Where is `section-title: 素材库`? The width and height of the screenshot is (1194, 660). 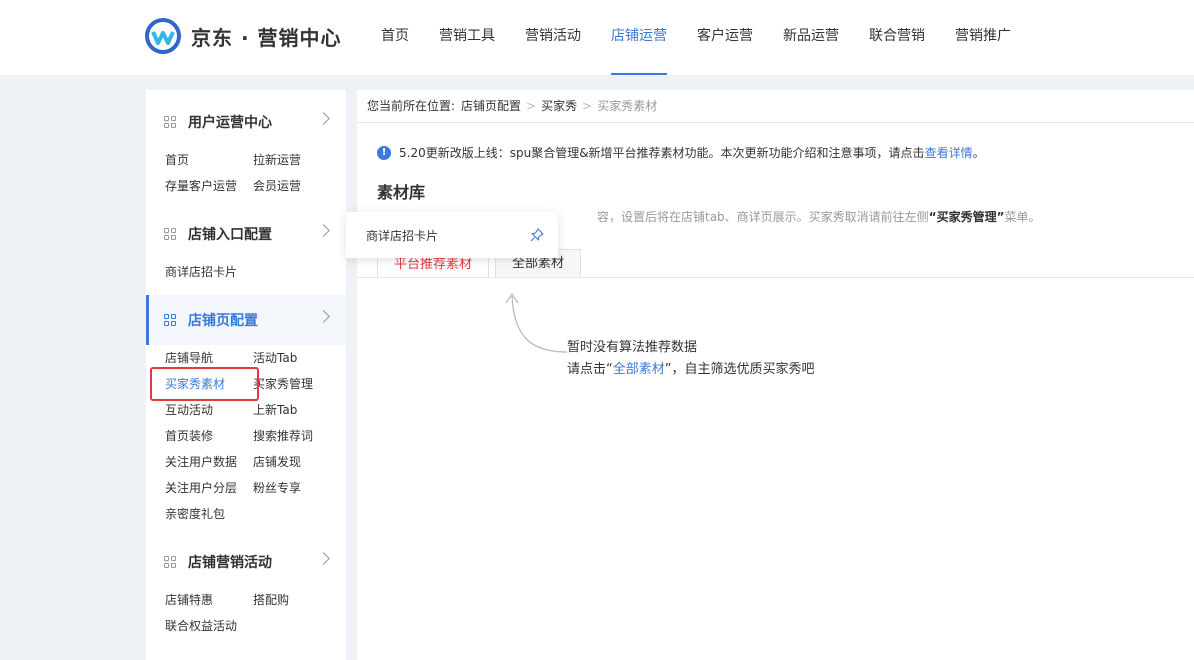 section-title: 素材库 is located at coordinates (401, 192).